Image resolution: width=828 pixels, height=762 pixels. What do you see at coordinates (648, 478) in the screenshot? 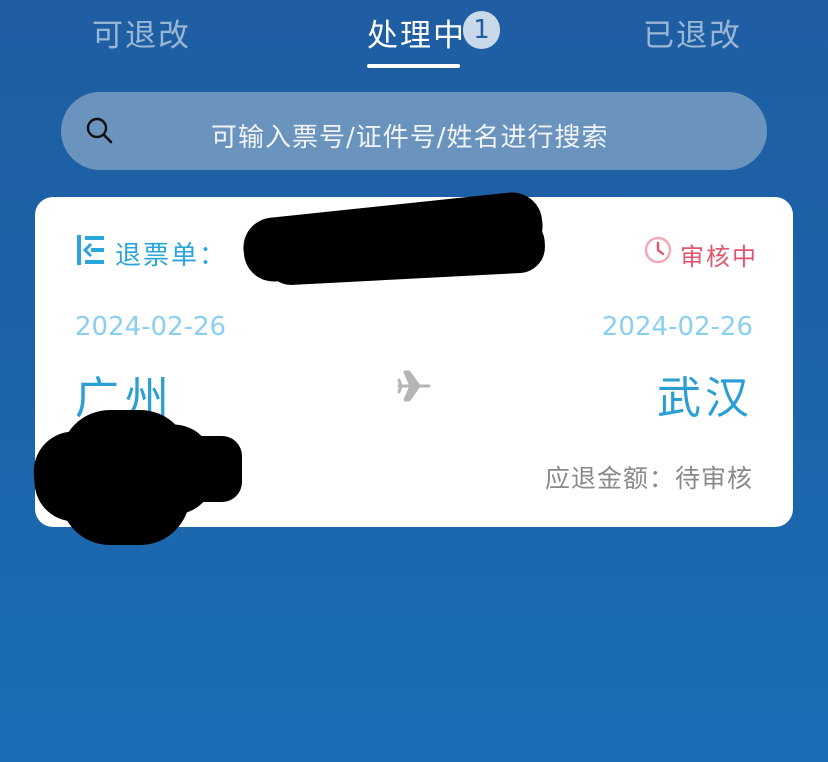
I see `refund-amount: 应退金额：待审核` at bounding box center [648, 478].